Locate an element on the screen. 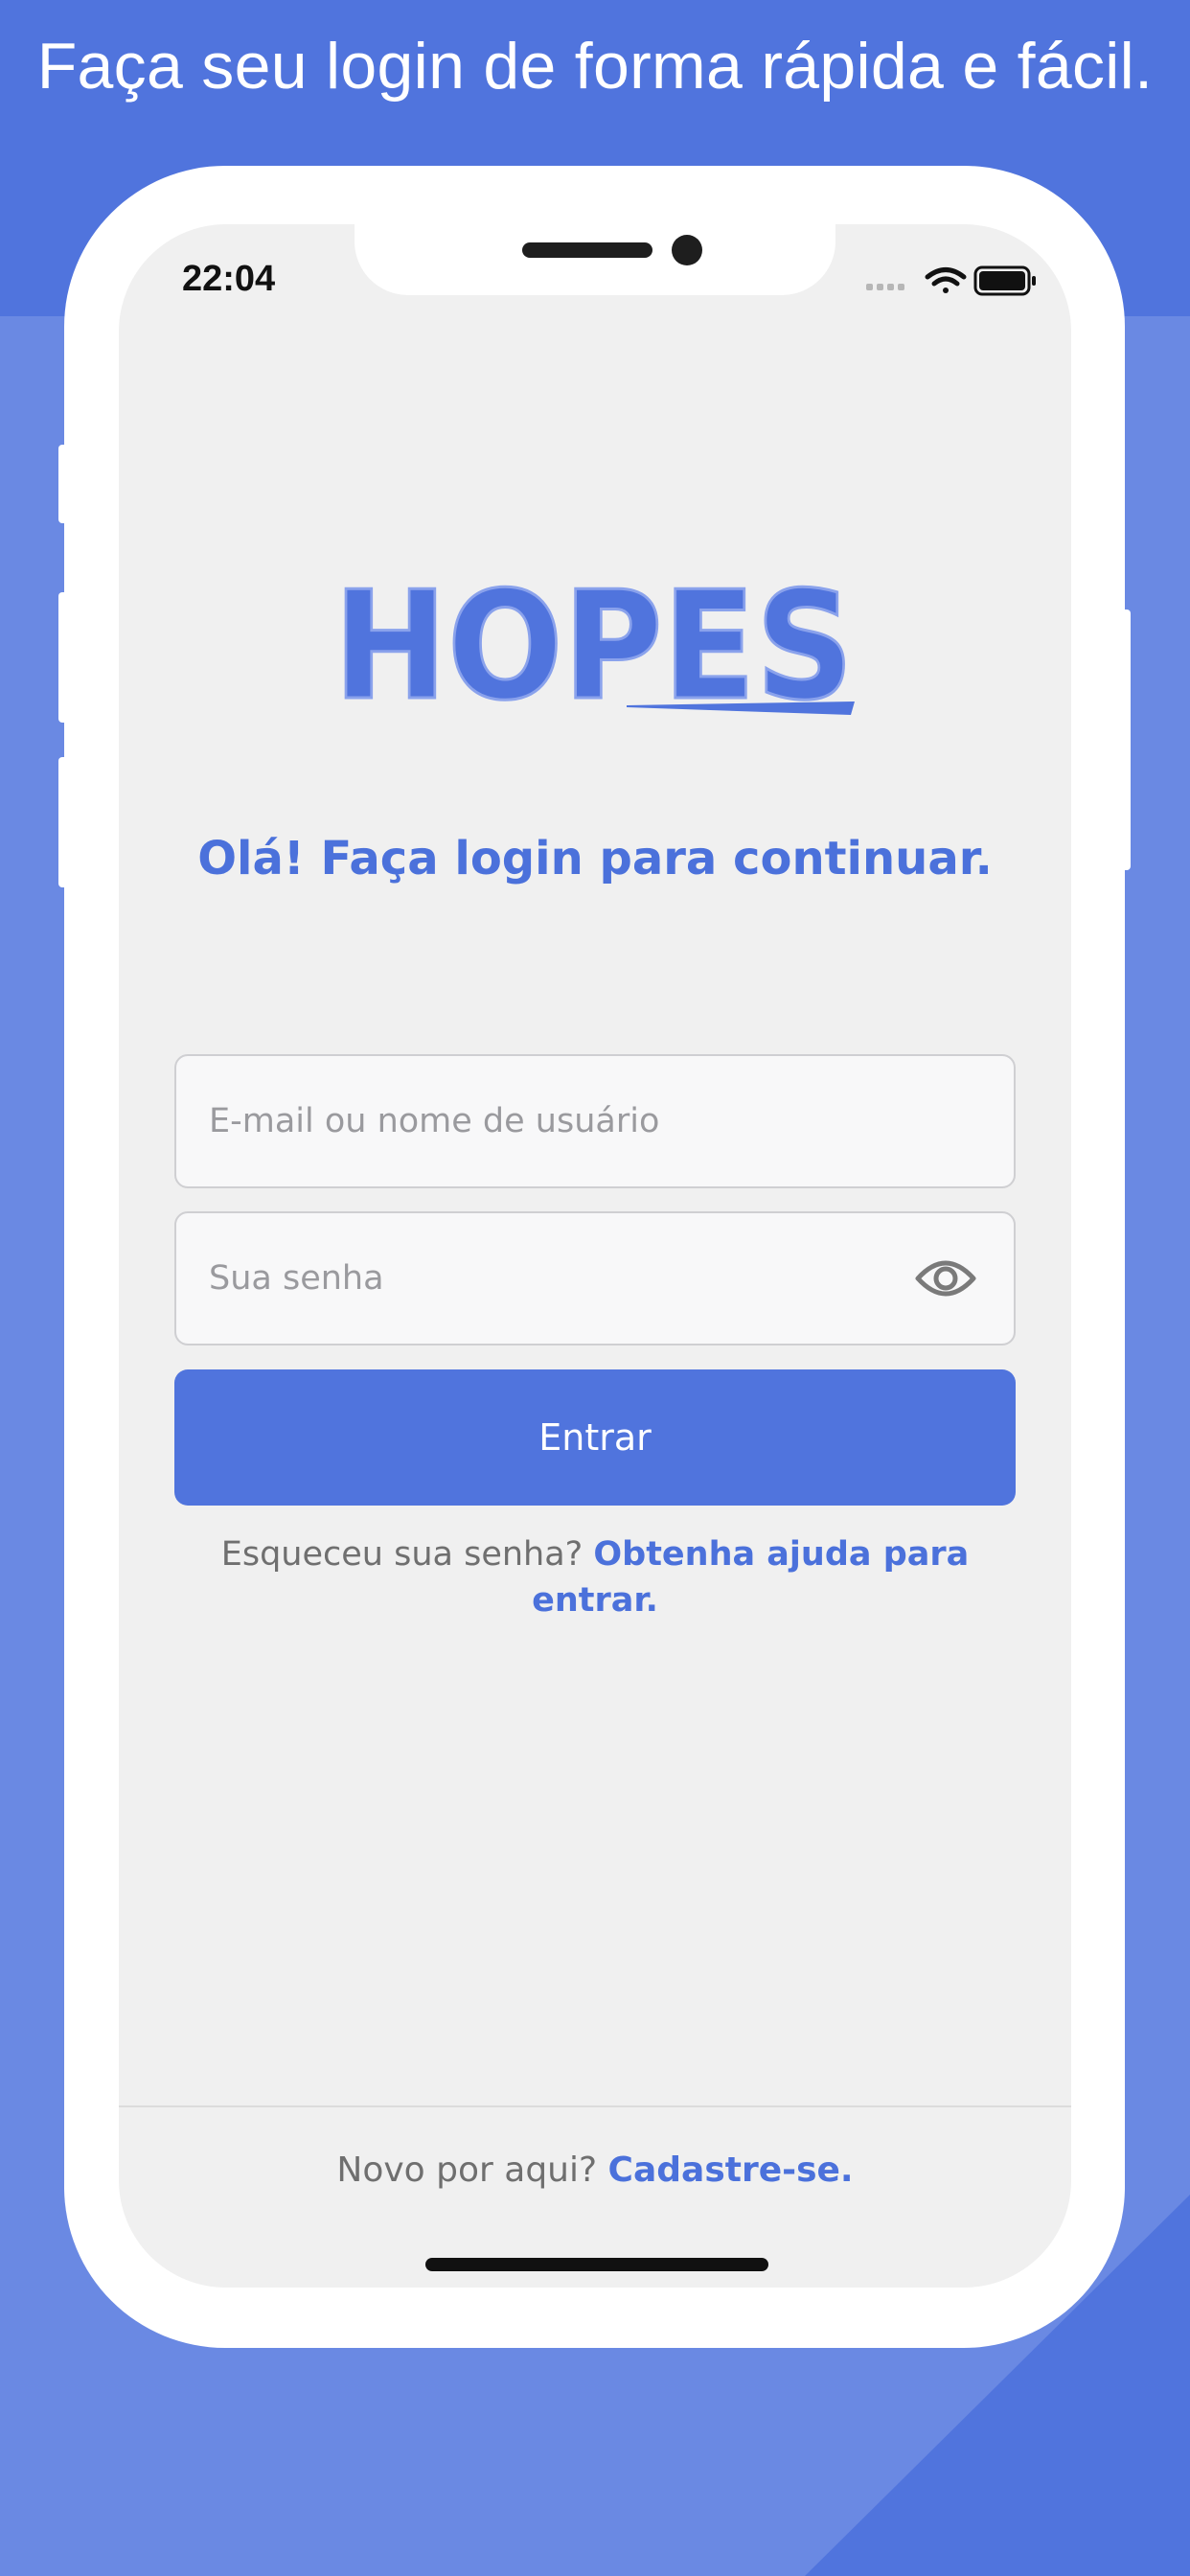 The image size is (1190, 2576). email-field is located at coordinates (595, 1121).